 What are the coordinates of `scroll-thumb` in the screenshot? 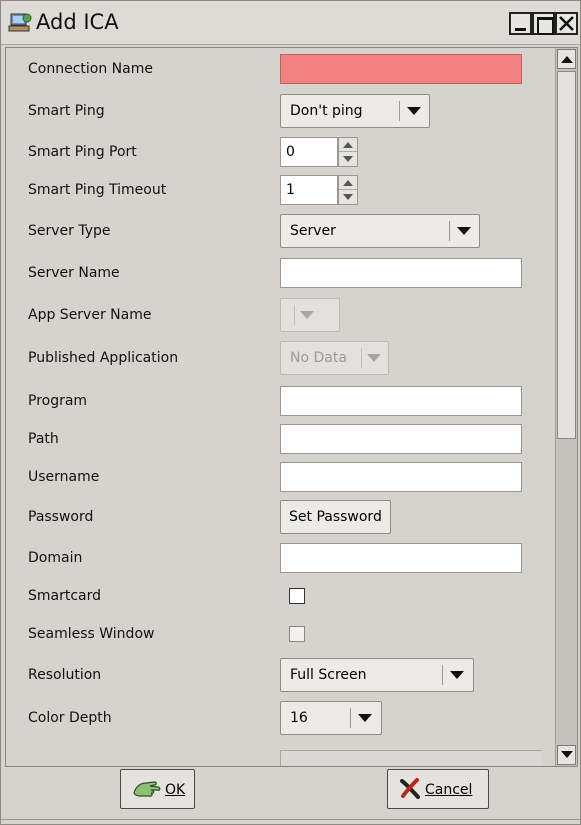 It's located at (566, 255).